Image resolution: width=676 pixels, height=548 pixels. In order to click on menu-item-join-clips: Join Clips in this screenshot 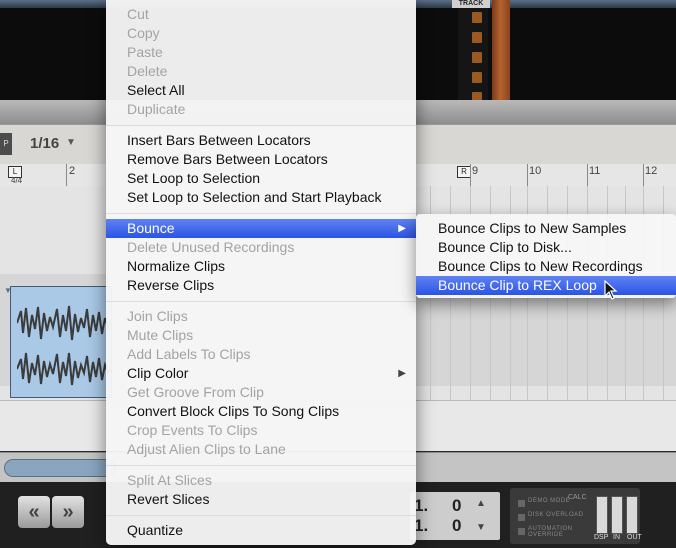, I will do `click(261, 316)`.